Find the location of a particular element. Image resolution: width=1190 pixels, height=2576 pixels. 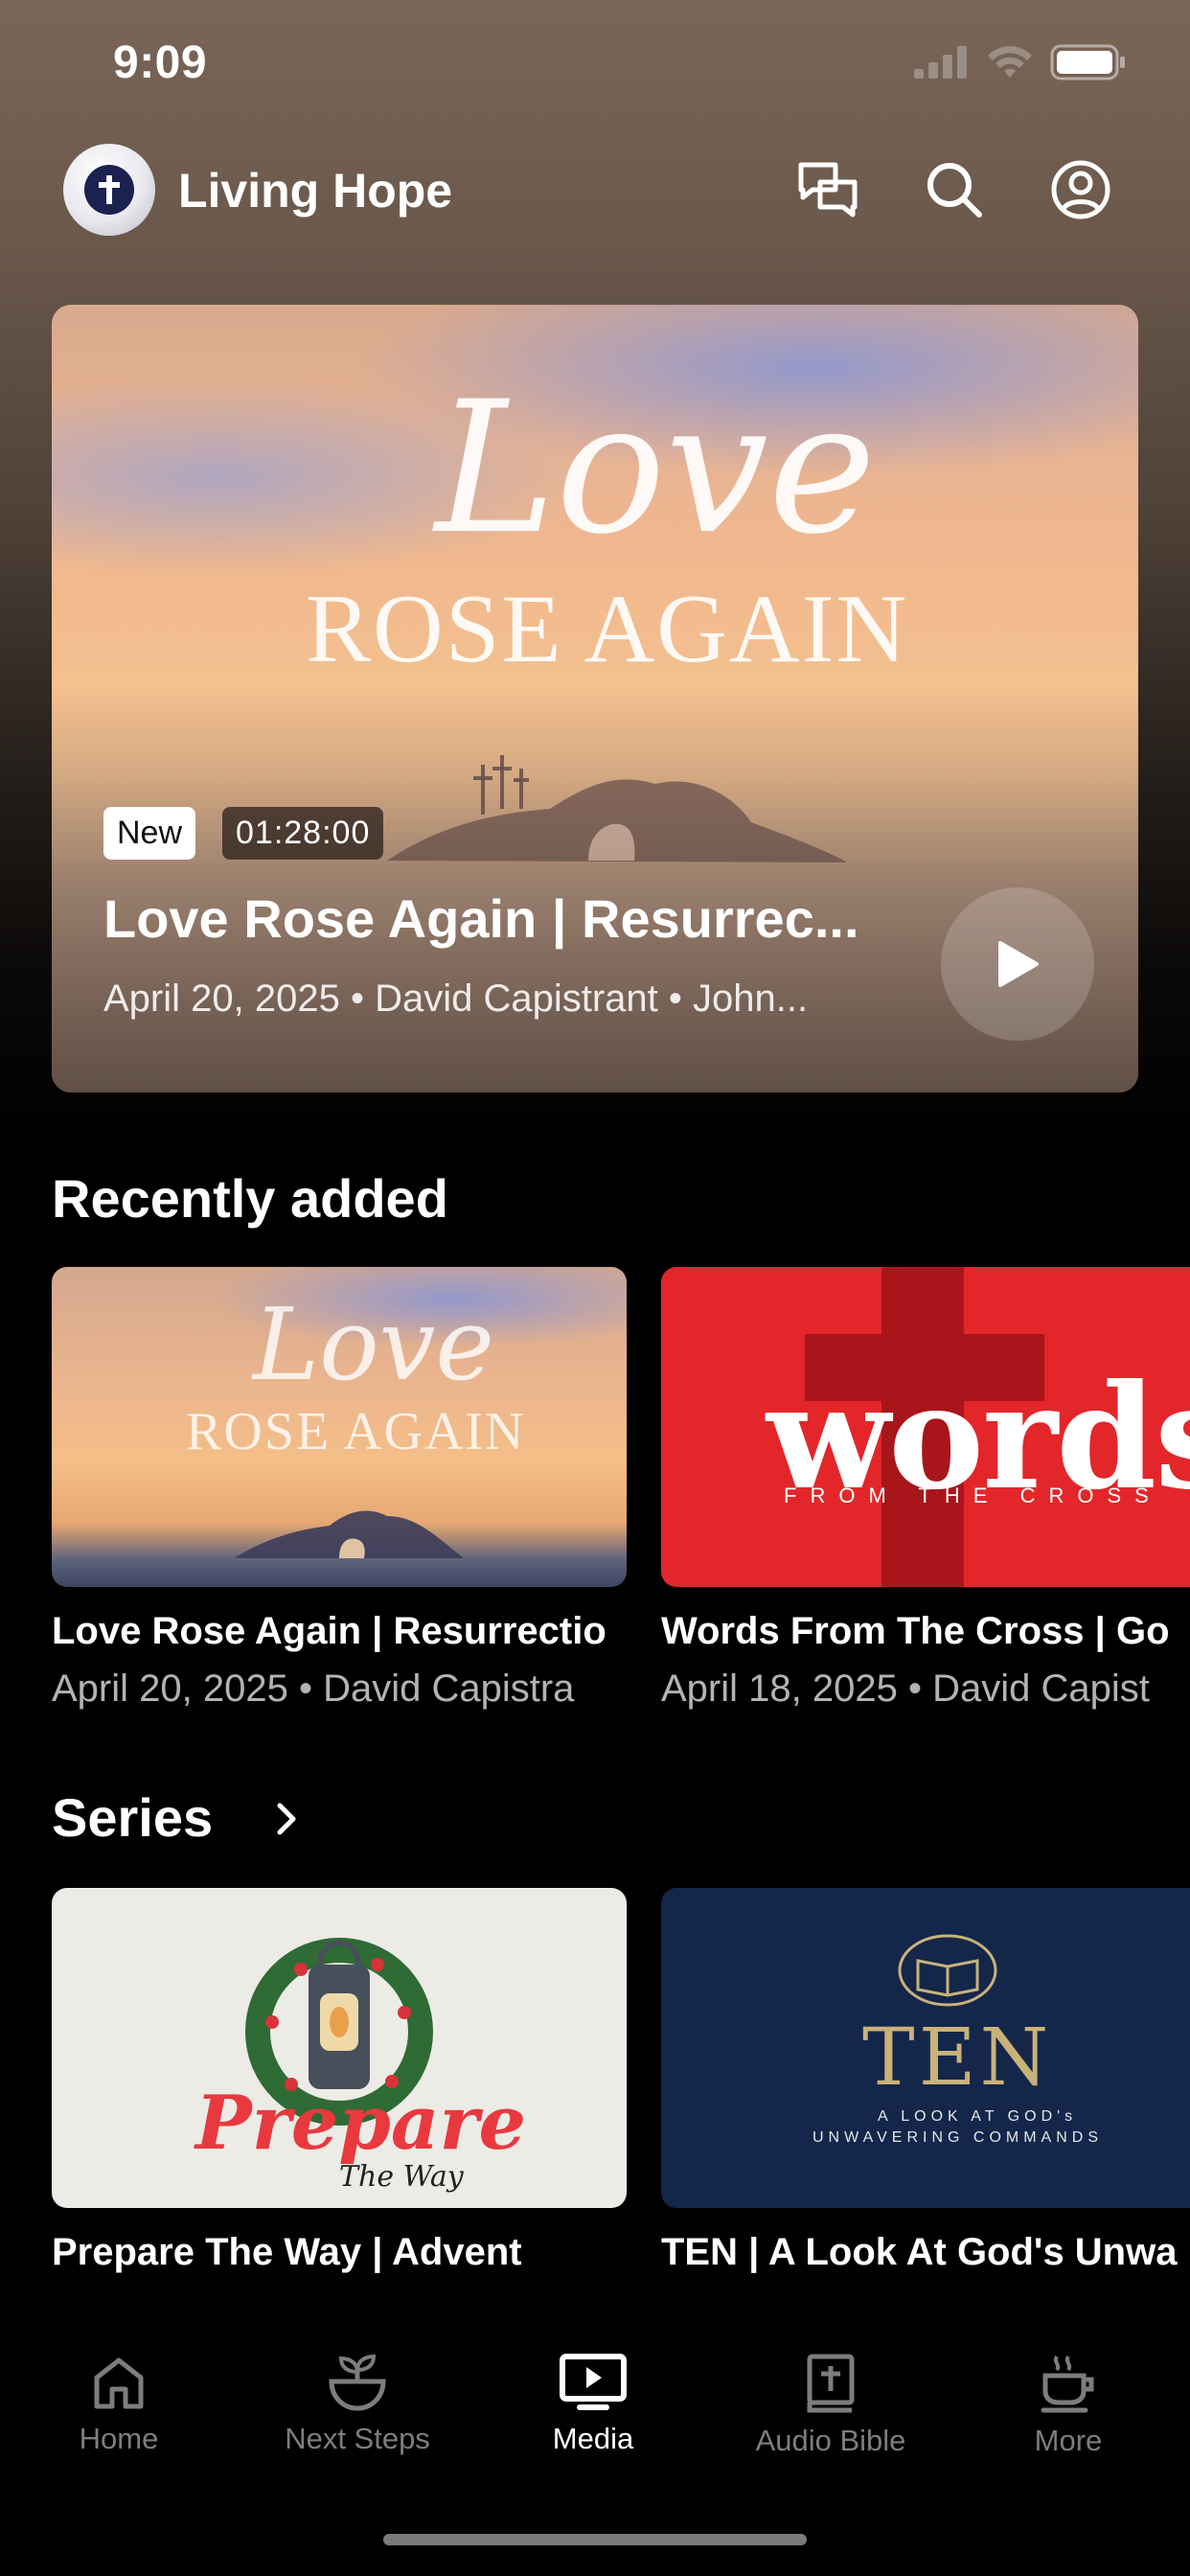

status-icons is located at coordinates (1020, 62).